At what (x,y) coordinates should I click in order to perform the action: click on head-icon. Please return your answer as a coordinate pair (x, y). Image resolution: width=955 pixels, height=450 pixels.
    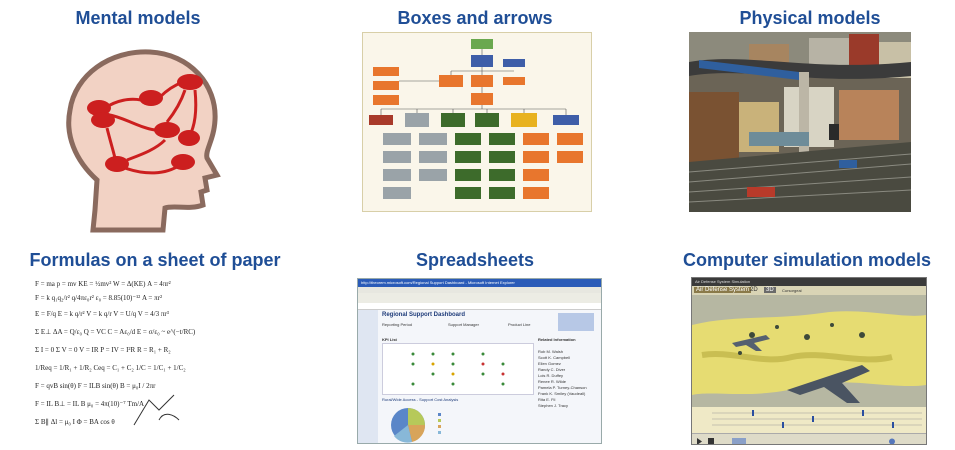
    Looking at the image, I should click on (143, 141).